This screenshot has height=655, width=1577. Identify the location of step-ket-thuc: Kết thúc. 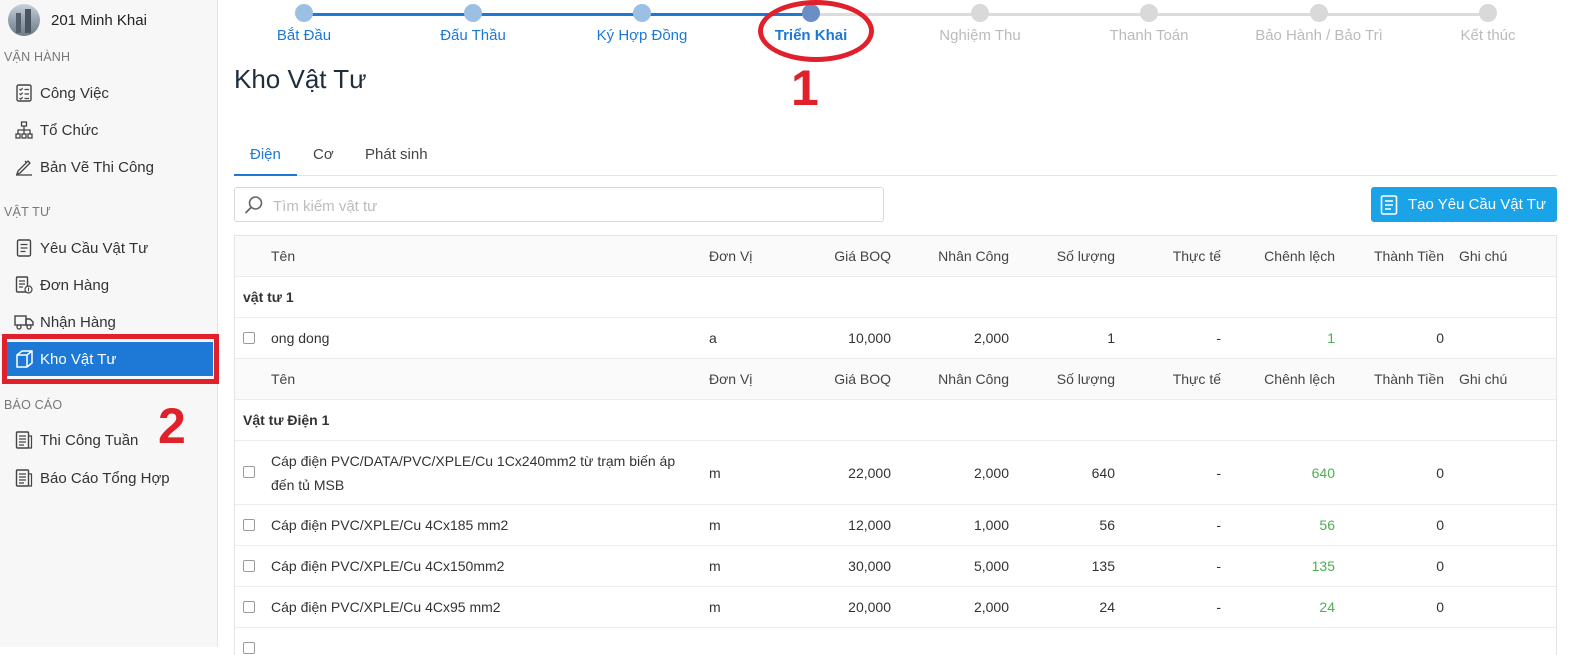
(1488, 24).